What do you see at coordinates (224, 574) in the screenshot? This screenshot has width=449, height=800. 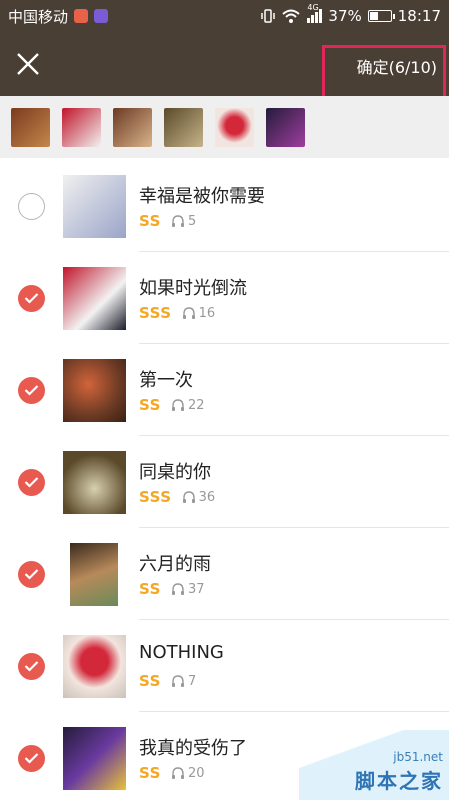 I see `song-row: 六月的雨 SS 37` at bounding box center [224, 574].